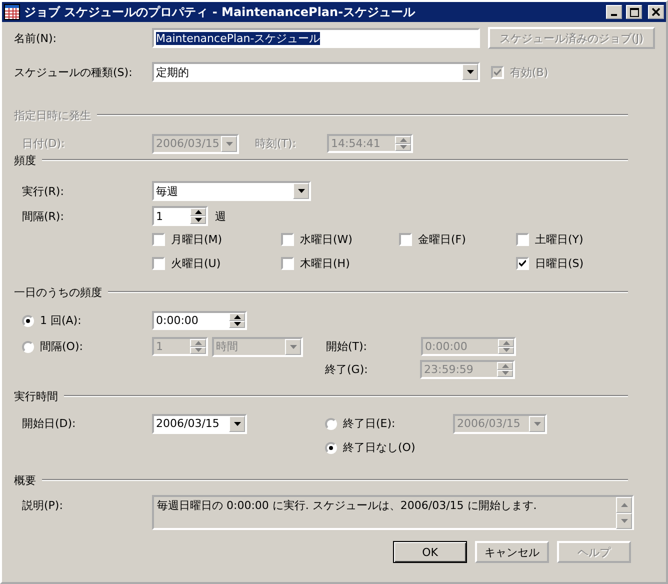 The image size is (668, 584). Describe the element at coordinates (614, 12) in the screenshot. I see `minimize-button` at that location.